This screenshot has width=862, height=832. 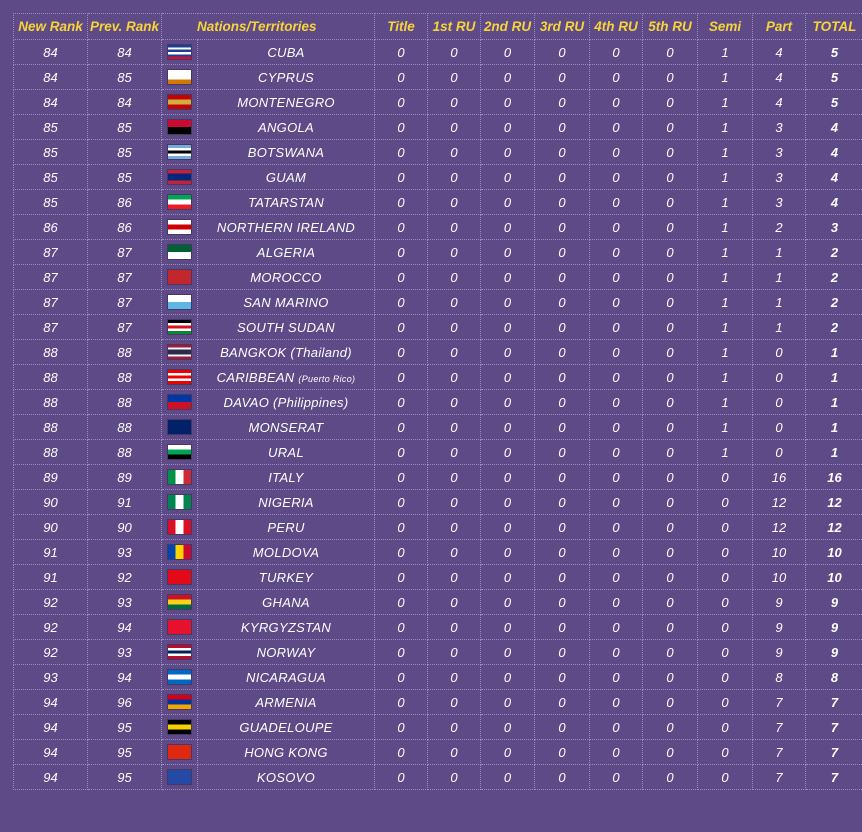 What do you see at coordinates (833, 677) in the screenshot?
I see `total-cell: 8` at bounding box center [833, 677].